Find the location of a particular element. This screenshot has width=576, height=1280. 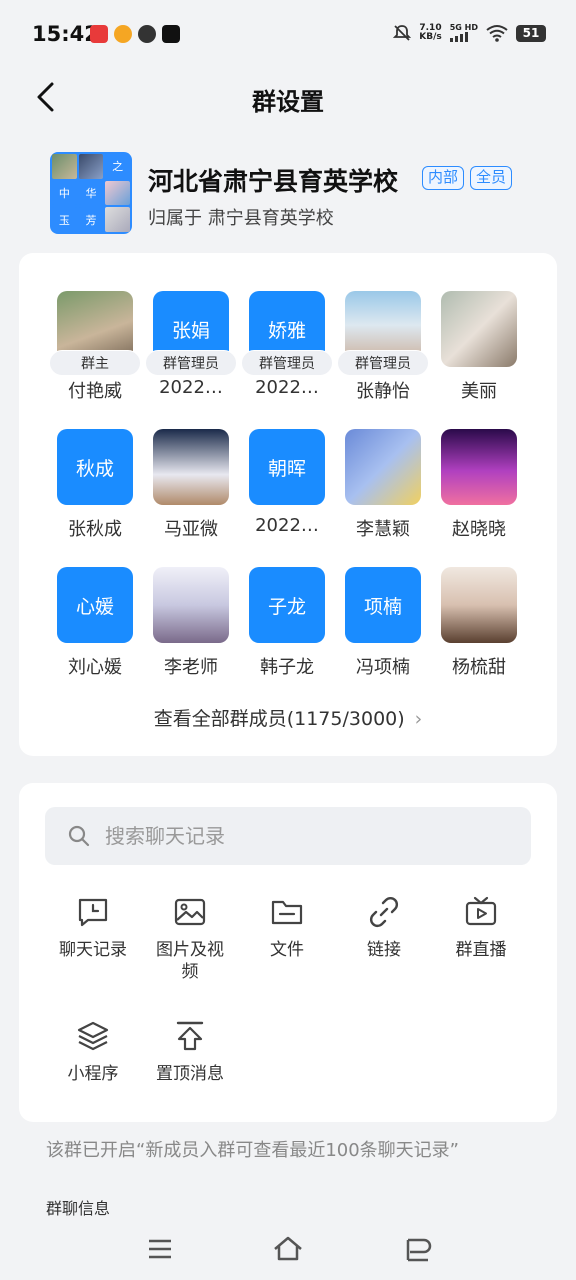

member-item: 李老师 is located at coordinates (191, 627).